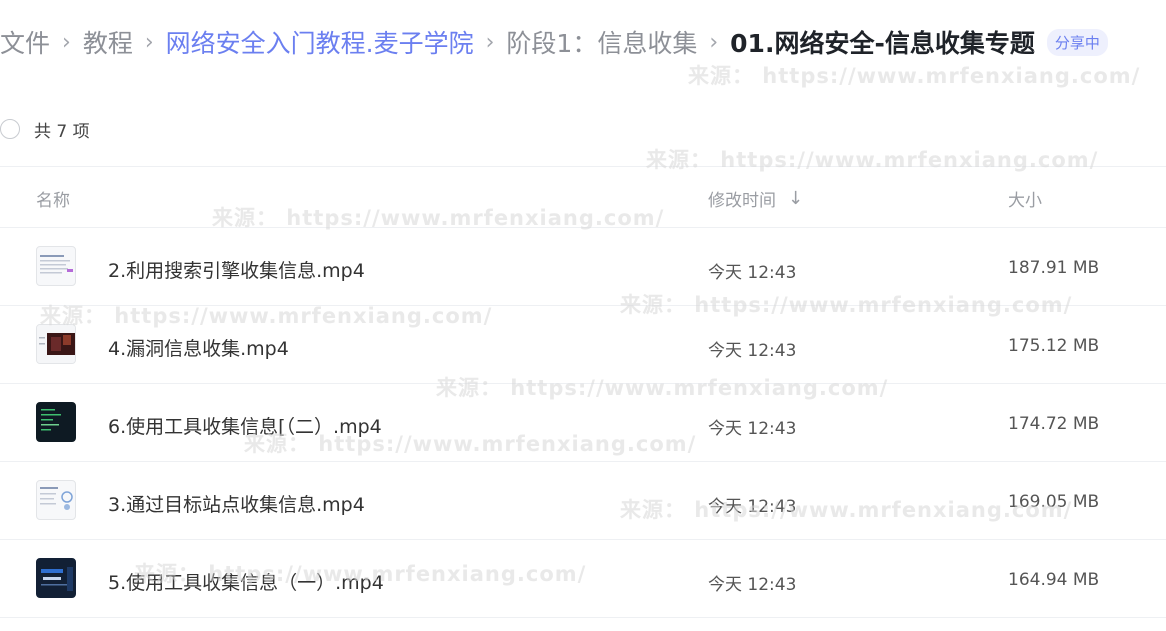 This screenshot has width=1166, height=631. What do you see at coordinates (1054, 424) in the screenshot?
I see `file-size: 174.72 MB` at bounding box center [1054, 424].